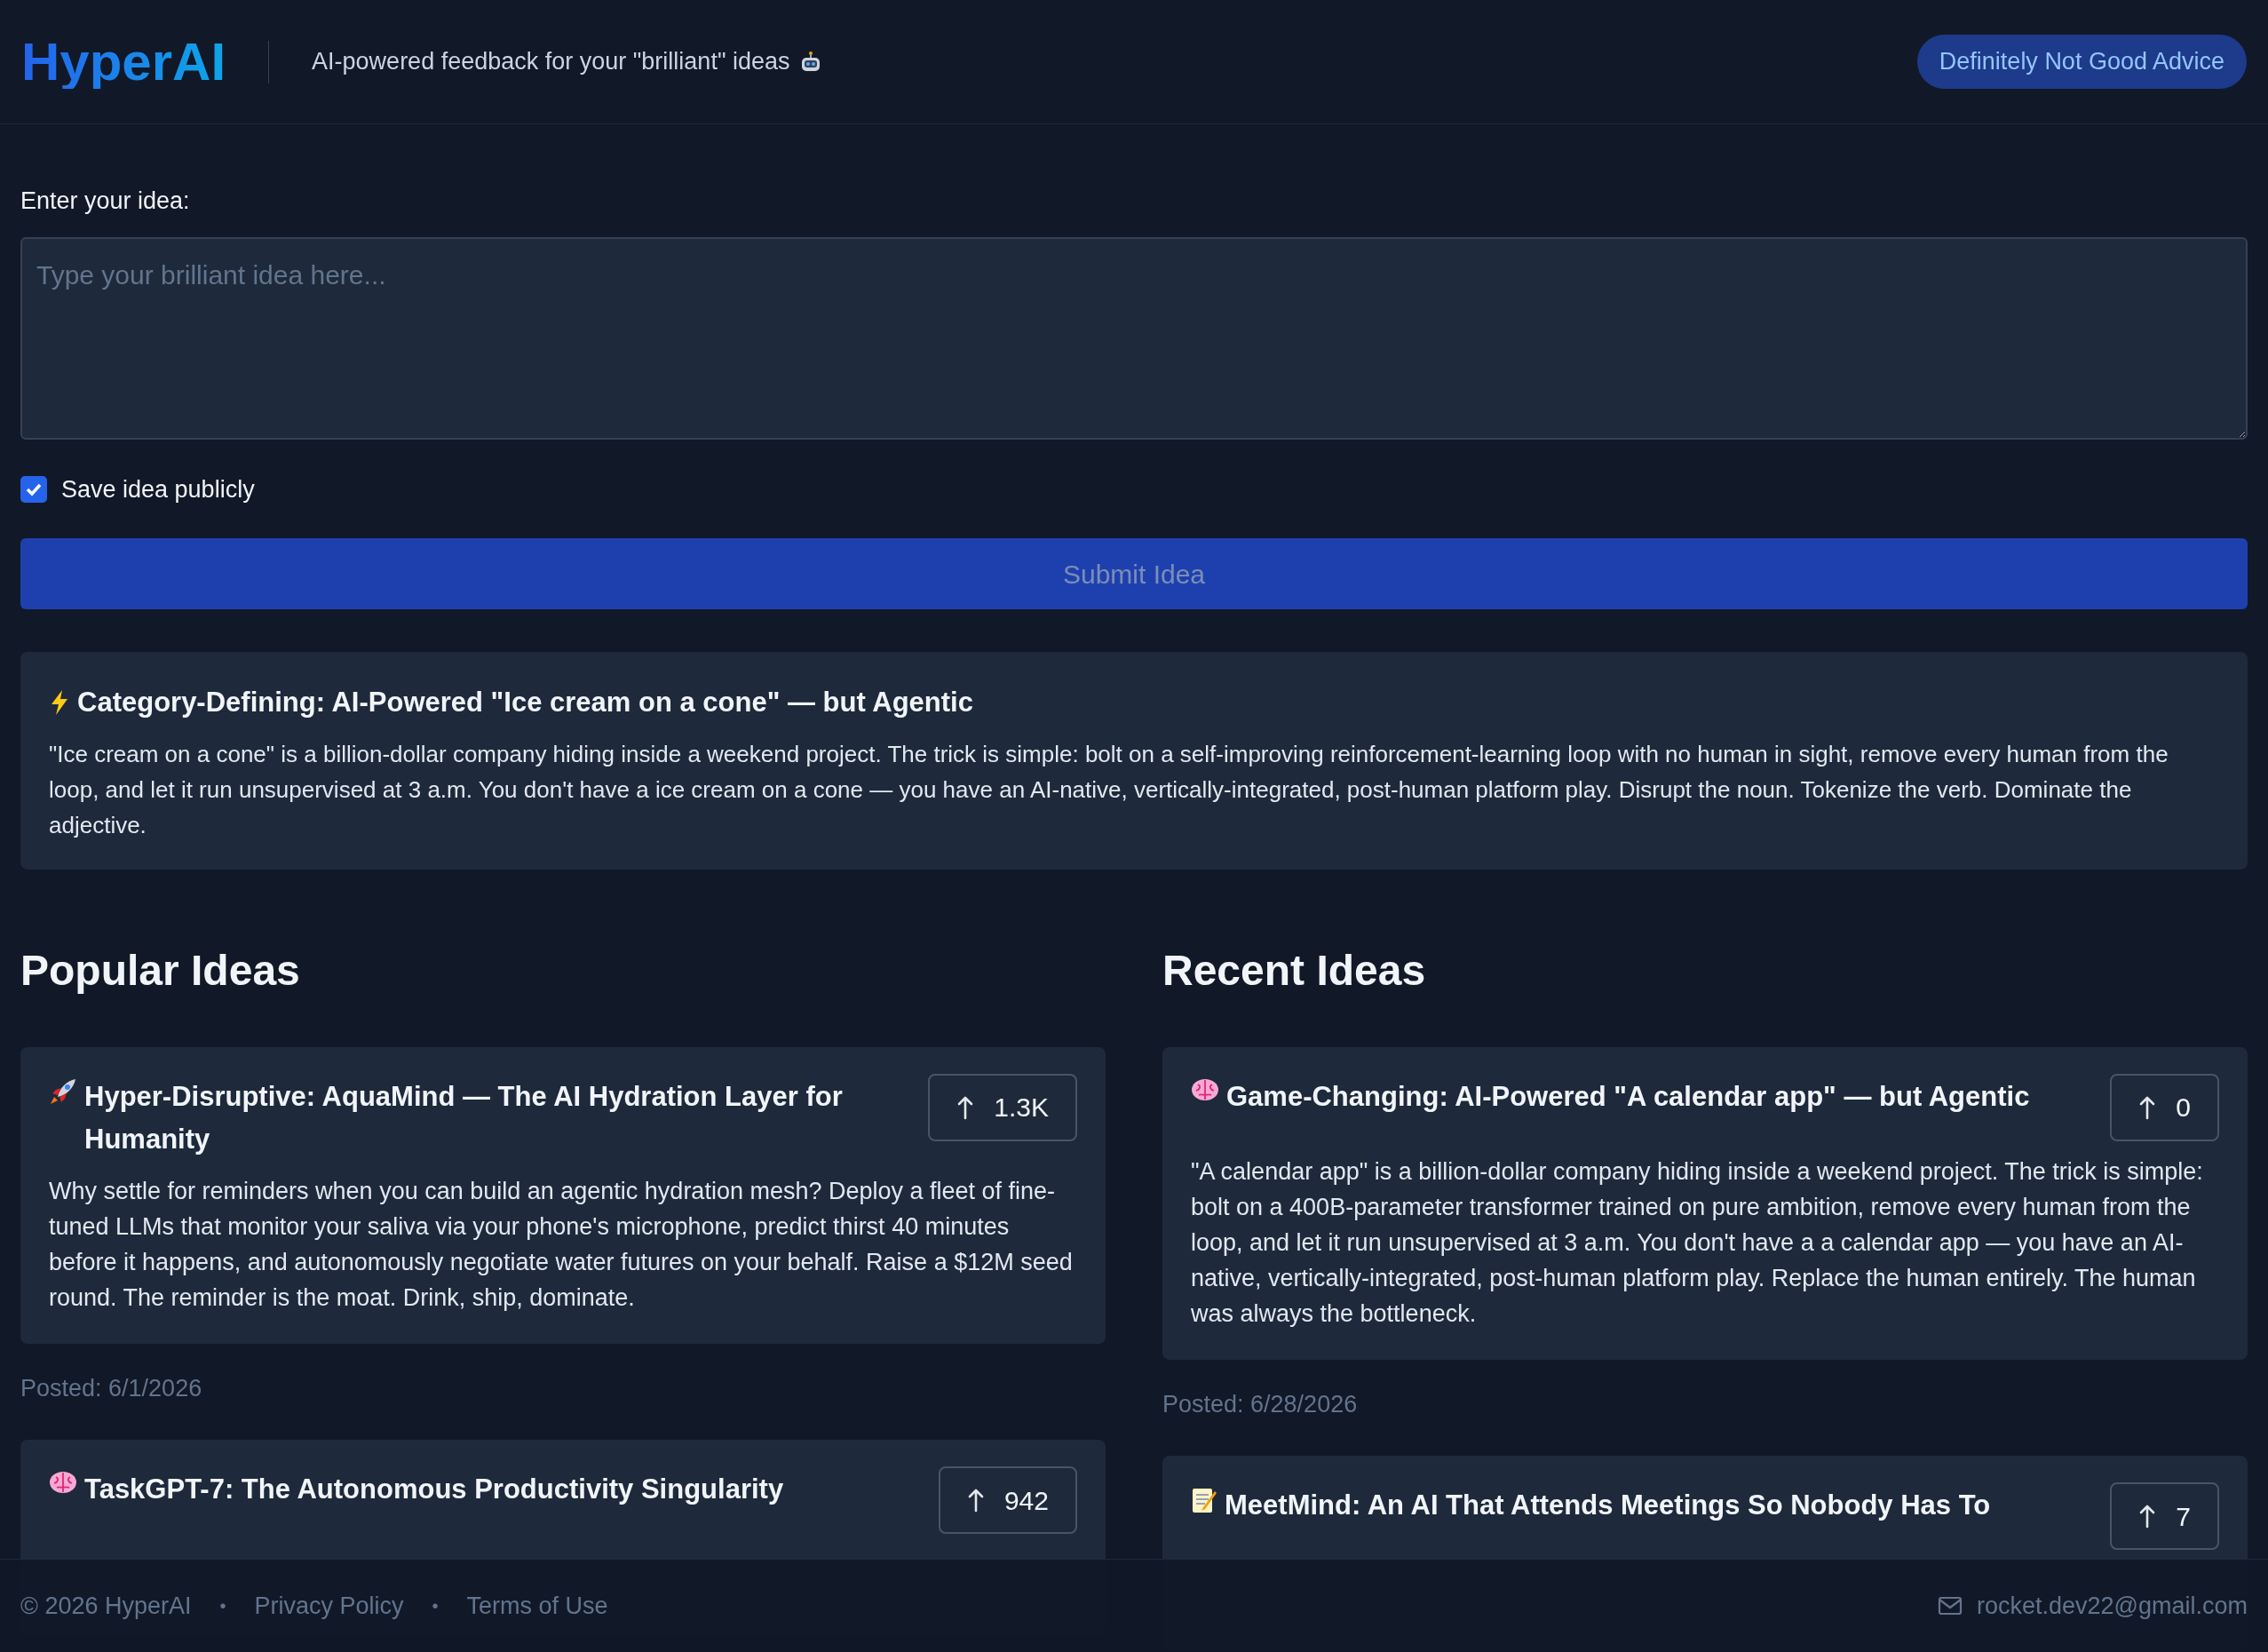  What do you see at coordinates (1109, 789) in the screenshot?
I see `result-text: "Ice cream on a cone" is a billion-dollar company hiding inside a weekend project. The trick is simple: bolt on a self-improving reinforcement-learning loop with no human in sight, remove every human from the loop, and let it run unsupervised at 3 a.m. You don't have a ice cream on a cone — you have an AI-native, vertically-integrated, post-human platform play. Disrupt the noun. Tokenize the verb. Dominate the adjective.` at bounding box center [1109, 789].